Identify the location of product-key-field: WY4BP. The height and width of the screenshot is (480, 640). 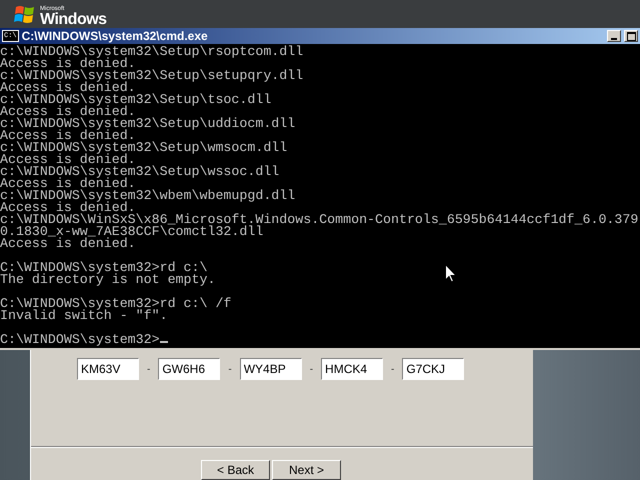
(271, 369).